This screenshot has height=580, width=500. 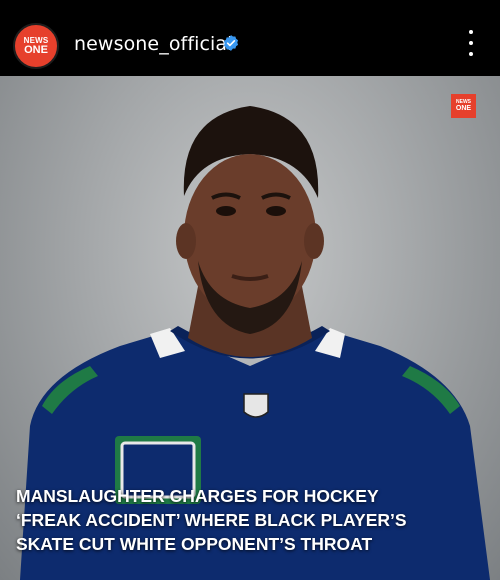 I want to click on avatar: NEWS ONE, so click(x=36, y=46).